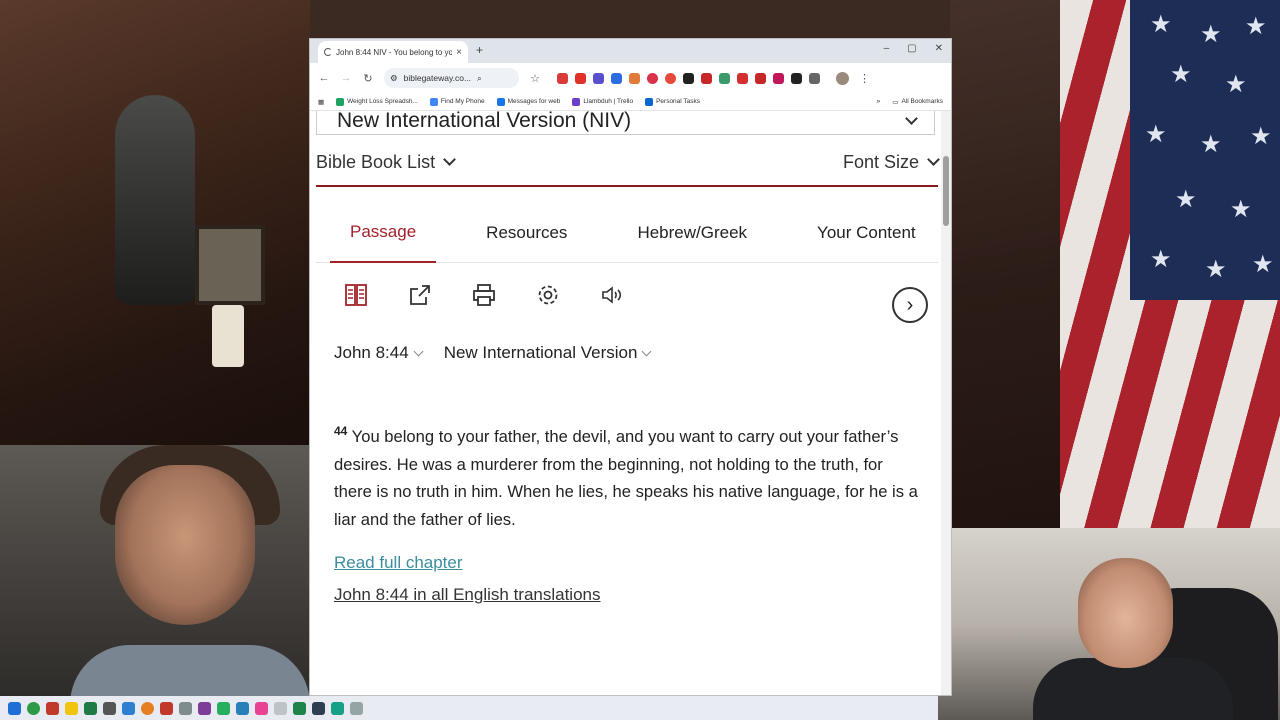  What do you see at coordinates (946, 191) in the screenshot?
I see `scrollbar-thumb` at bounding box center [946, 191].